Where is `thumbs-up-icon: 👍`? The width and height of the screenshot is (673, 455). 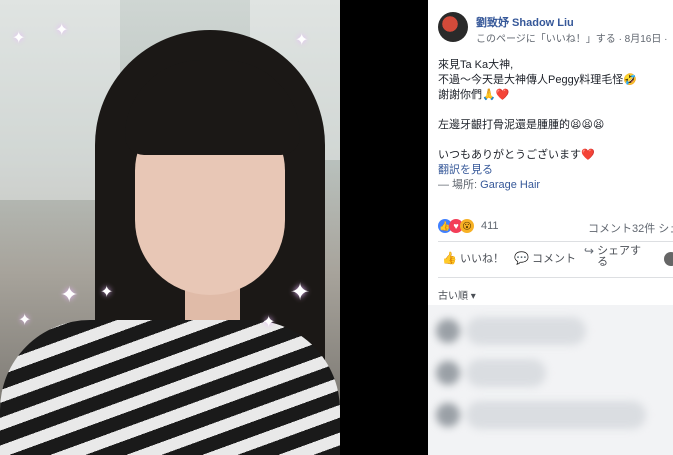 thumbs-up-icon: 👍 is located at coordinates (449, 258).